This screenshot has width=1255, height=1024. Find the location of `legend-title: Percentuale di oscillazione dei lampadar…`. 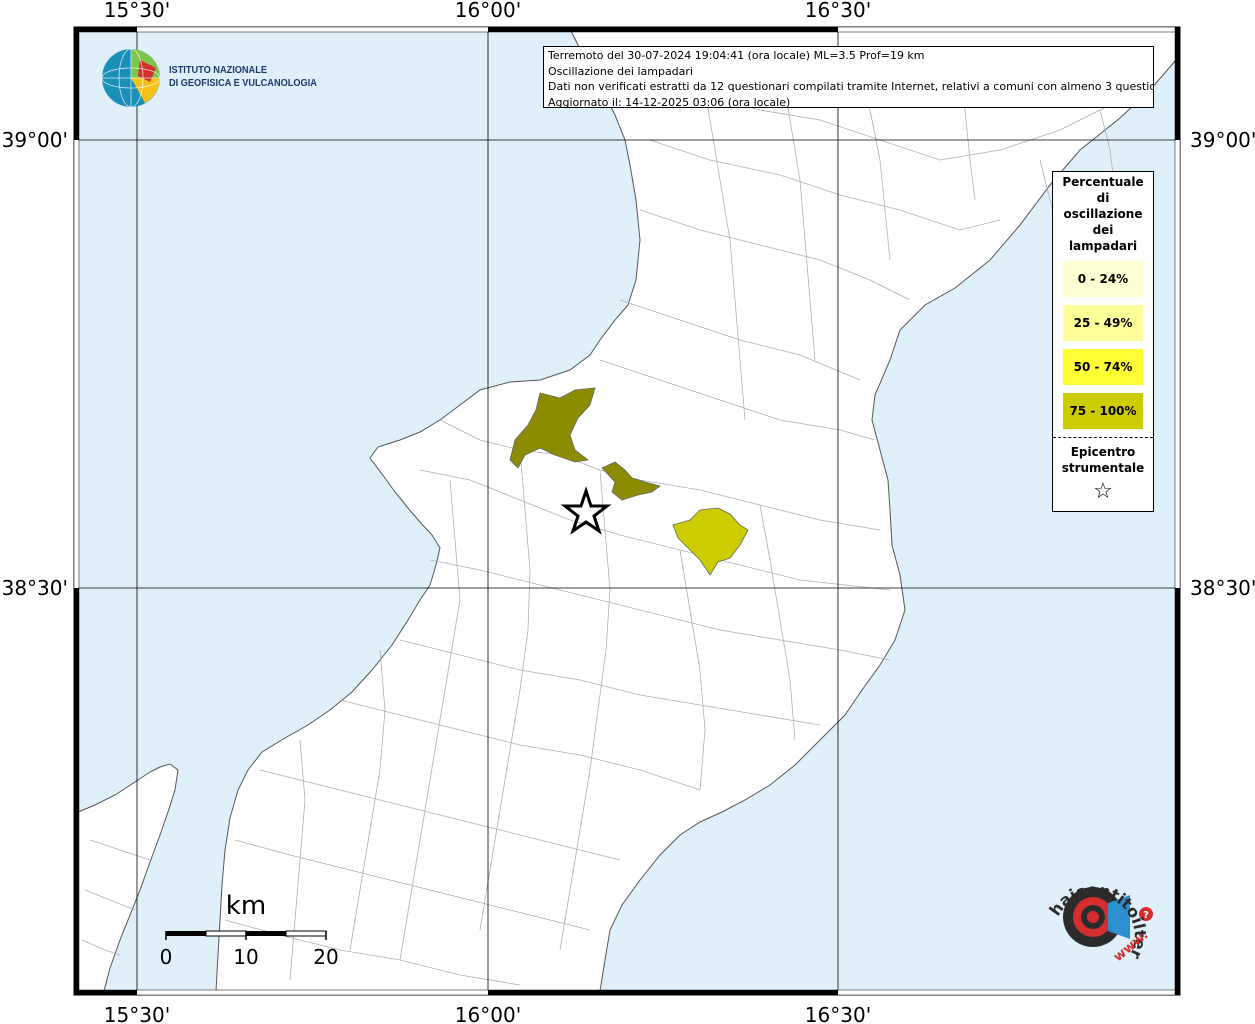

legend-title: Percentuale di oscillazione dei lampadar… is located at coordinates (1103, 213).